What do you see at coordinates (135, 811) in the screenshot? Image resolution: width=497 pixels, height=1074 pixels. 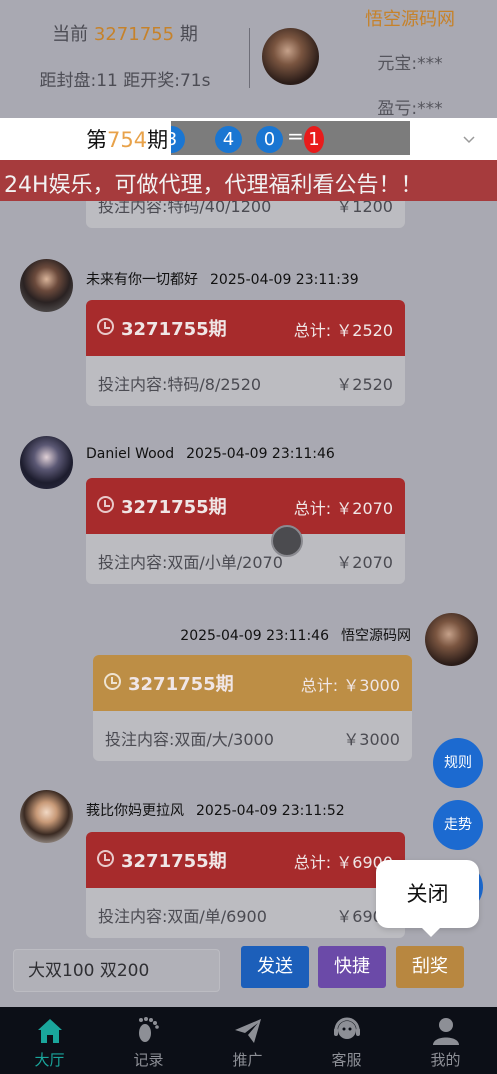 I see `message-user: 莪比你妈更拉风` at bounding box center [135, 811].